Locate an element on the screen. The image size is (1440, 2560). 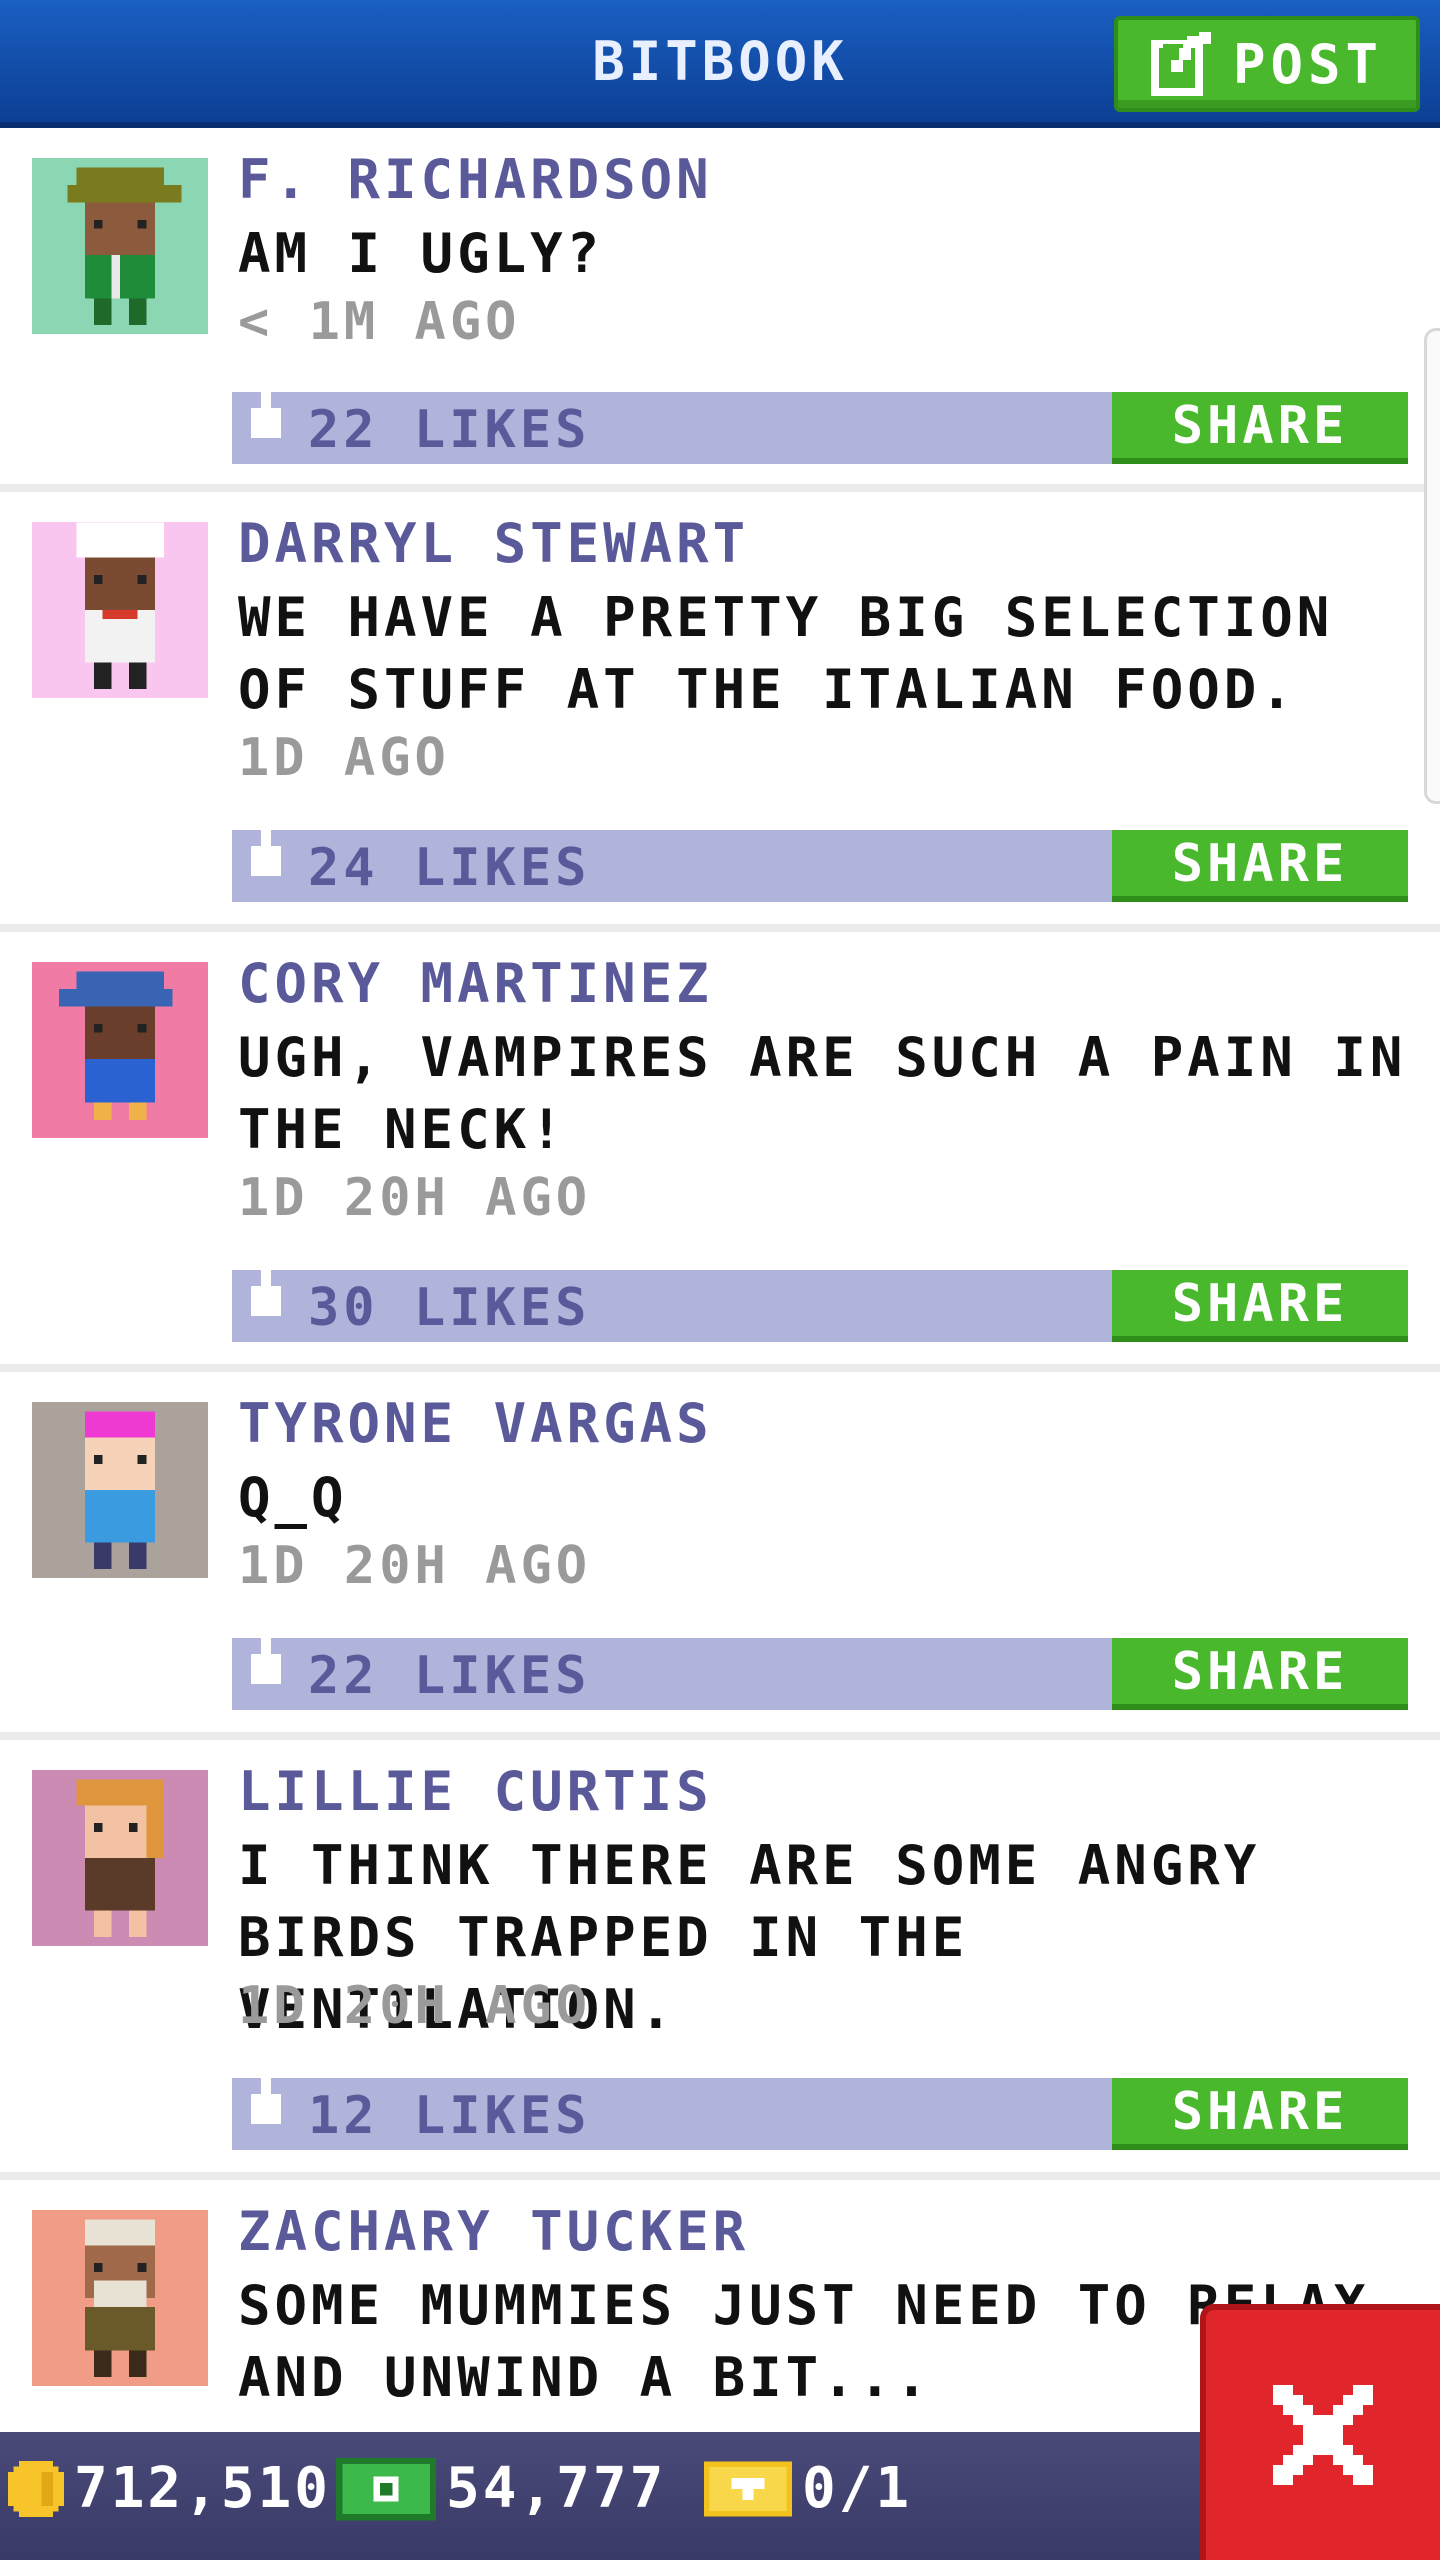
bux-value: 54,777 is located at coordinates (556, 2488).